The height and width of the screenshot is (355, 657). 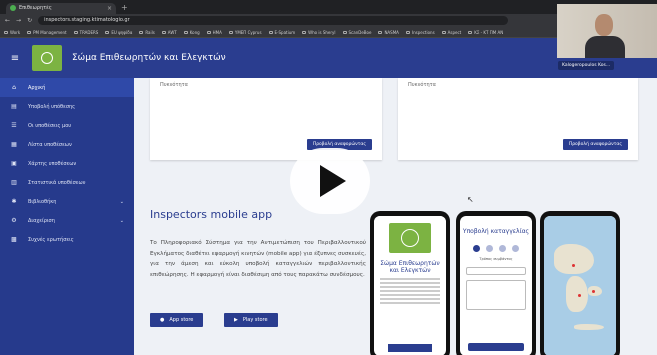 I want to click on bookmark-label: HMA, so click(x=217, y=32).